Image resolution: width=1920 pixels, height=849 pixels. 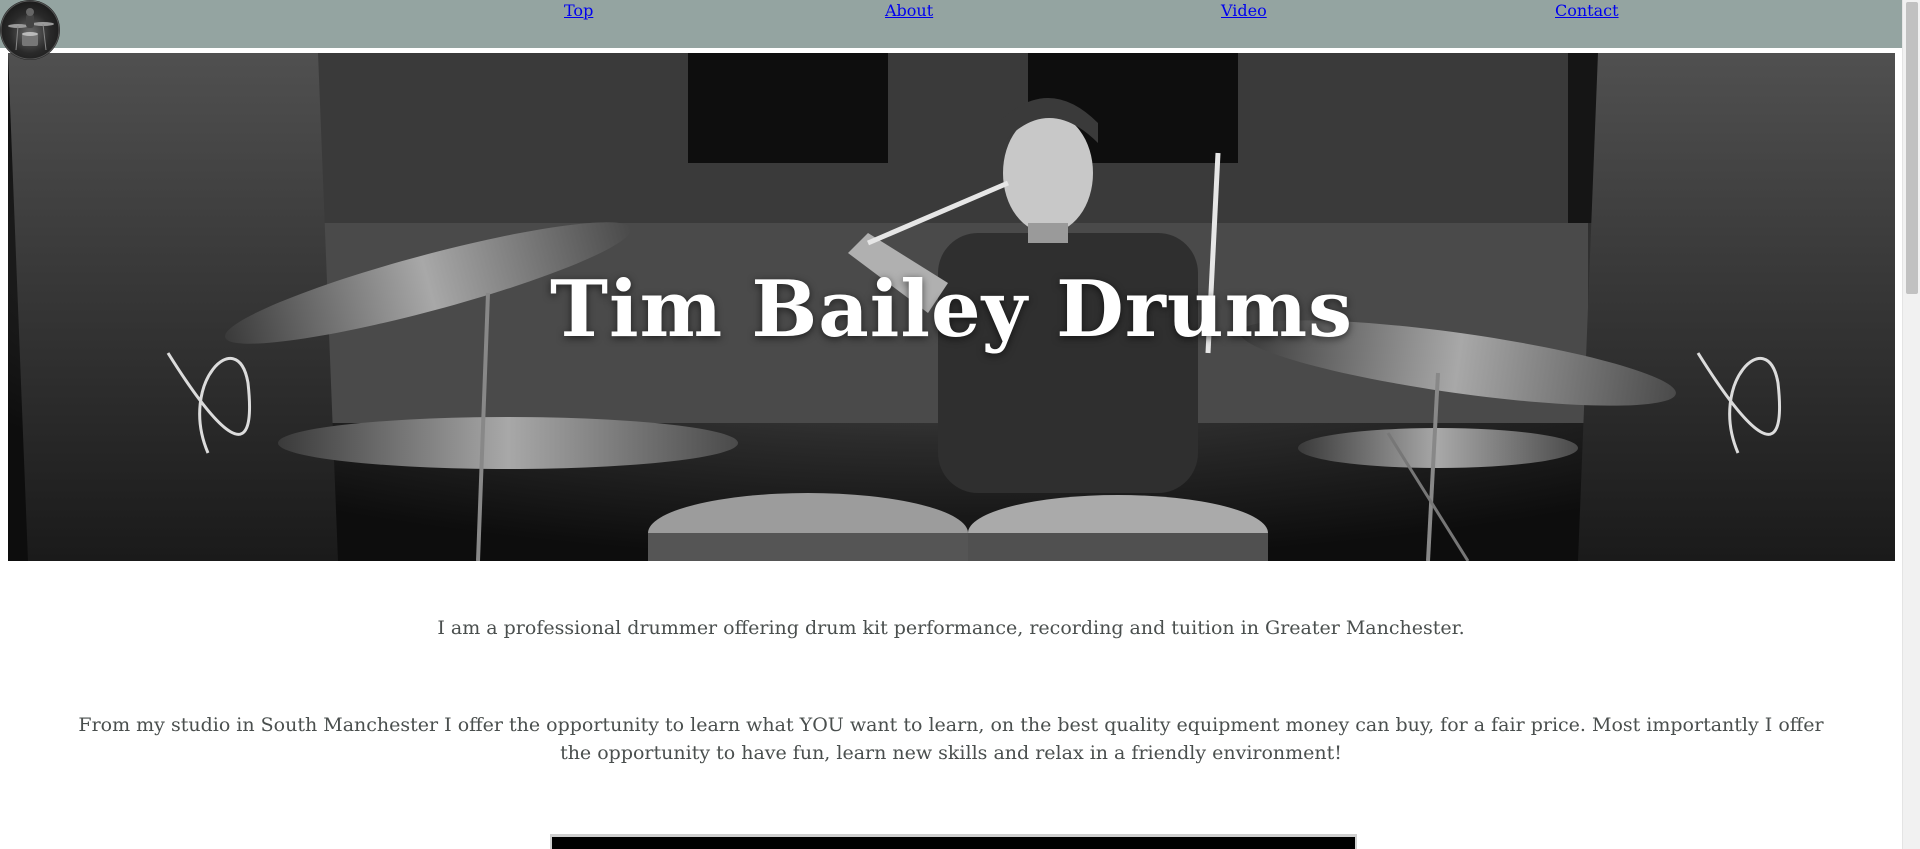 What do you see at coordinates (1244, 11) in the screenshot?
I see `nav-link-video: Video` at bounding box center [1244, 11].